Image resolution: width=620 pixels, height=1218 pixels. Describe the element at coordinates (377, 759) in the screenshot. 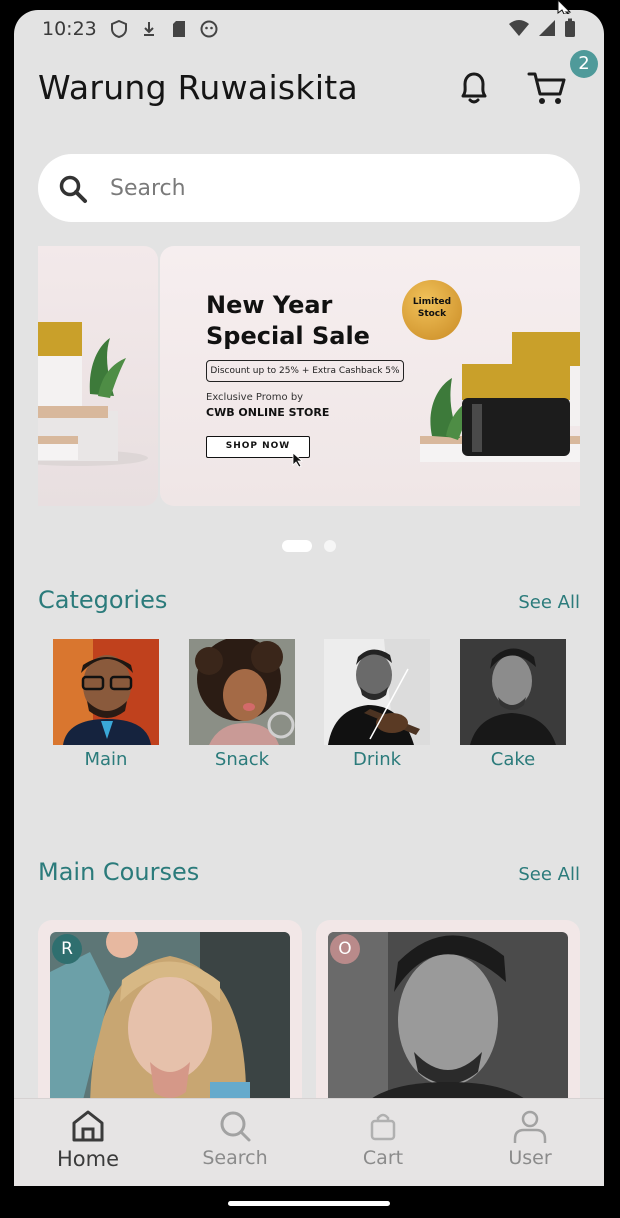

I see `category-label: Drink` at that location.